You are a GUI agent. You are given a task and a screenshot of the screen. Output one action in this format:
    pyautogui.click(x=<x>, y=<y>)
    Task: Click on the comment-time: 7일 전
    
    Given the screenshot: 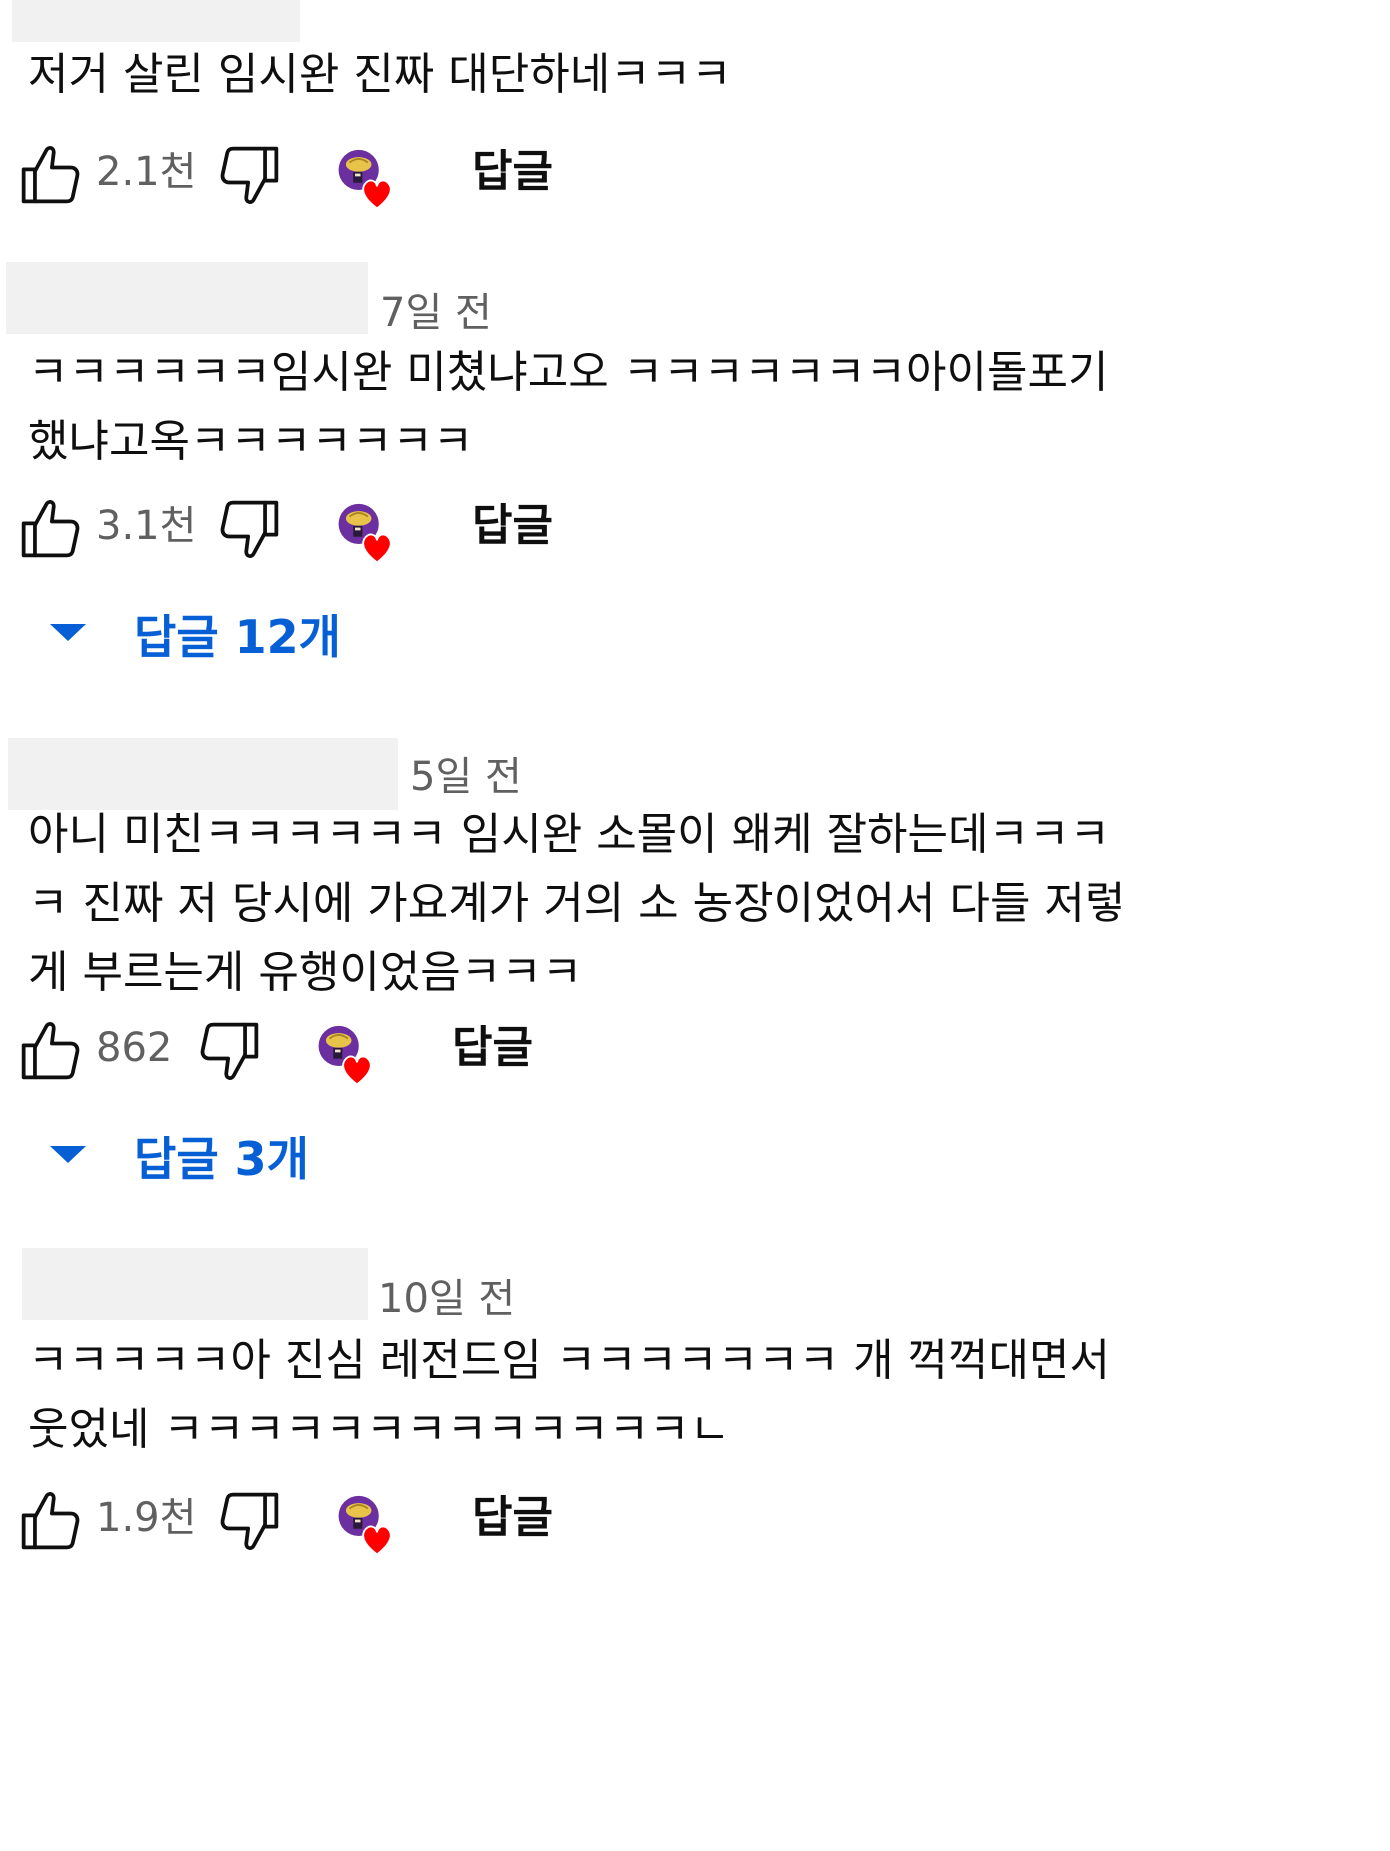 What is the action you would take?
    pyautogui.click(x=436, y=313)
    